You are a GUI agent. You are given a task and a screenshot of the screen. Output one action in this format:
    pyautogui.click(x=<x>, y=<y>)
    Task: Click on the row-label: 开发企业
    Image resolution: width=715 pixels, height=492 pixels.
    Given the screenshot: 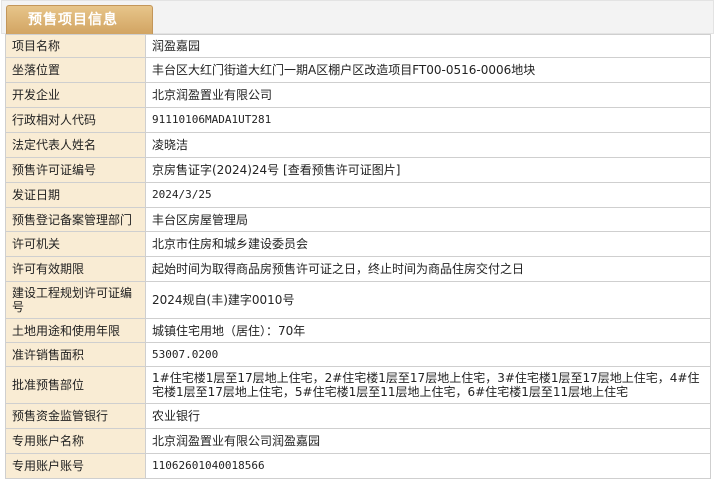 What is the action you would take?
    pyautogui.click(x=75, y=95)
    